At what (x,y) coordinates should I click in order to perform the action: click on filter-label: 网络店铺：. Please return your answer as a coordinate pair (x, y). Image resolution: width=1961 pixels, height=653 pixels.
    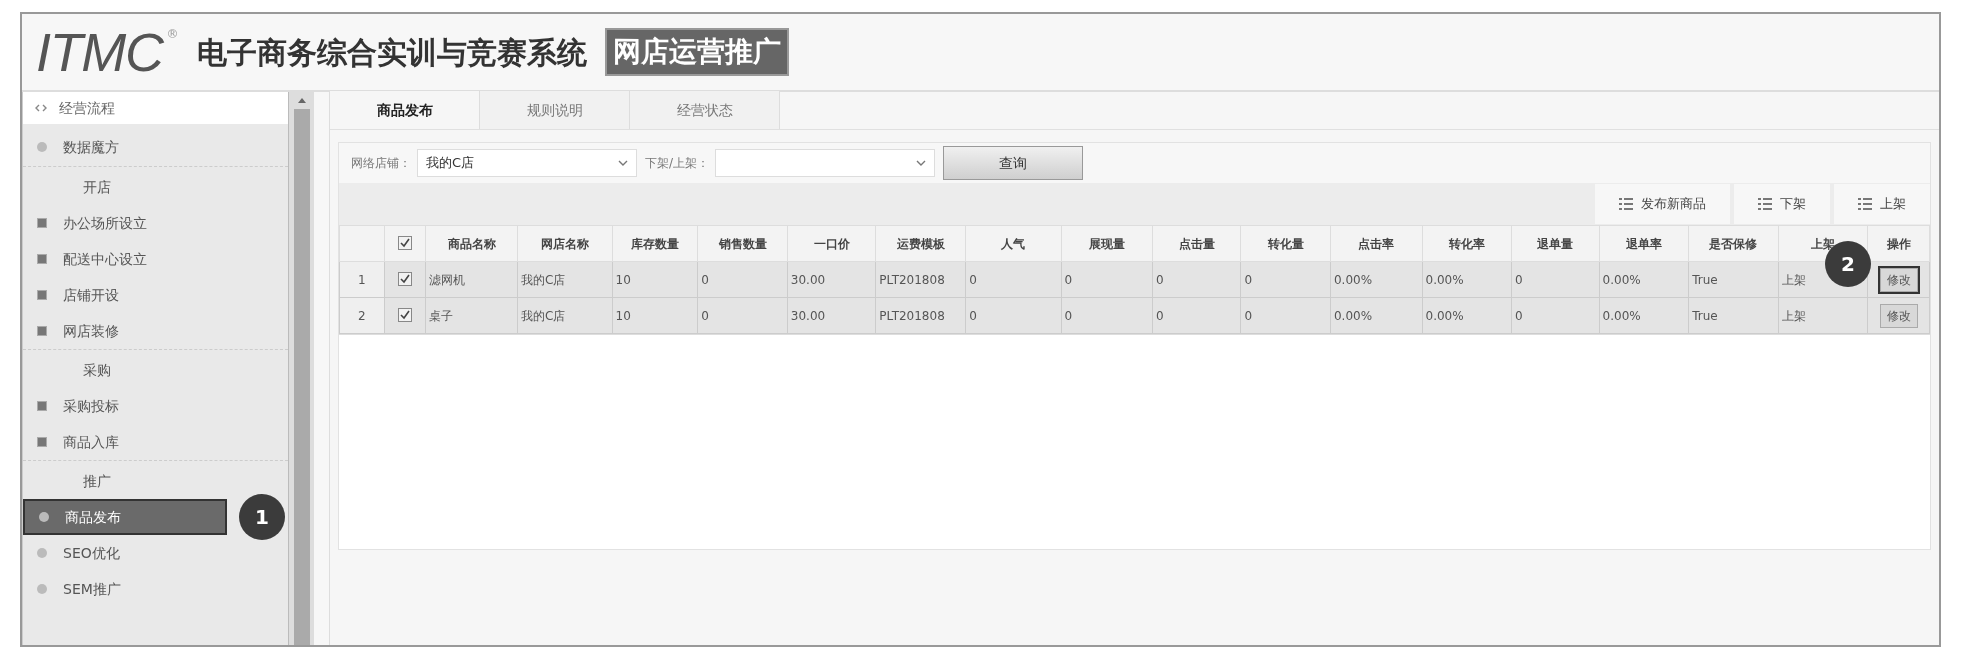
    Looking at the image, I should click on (381, 163).